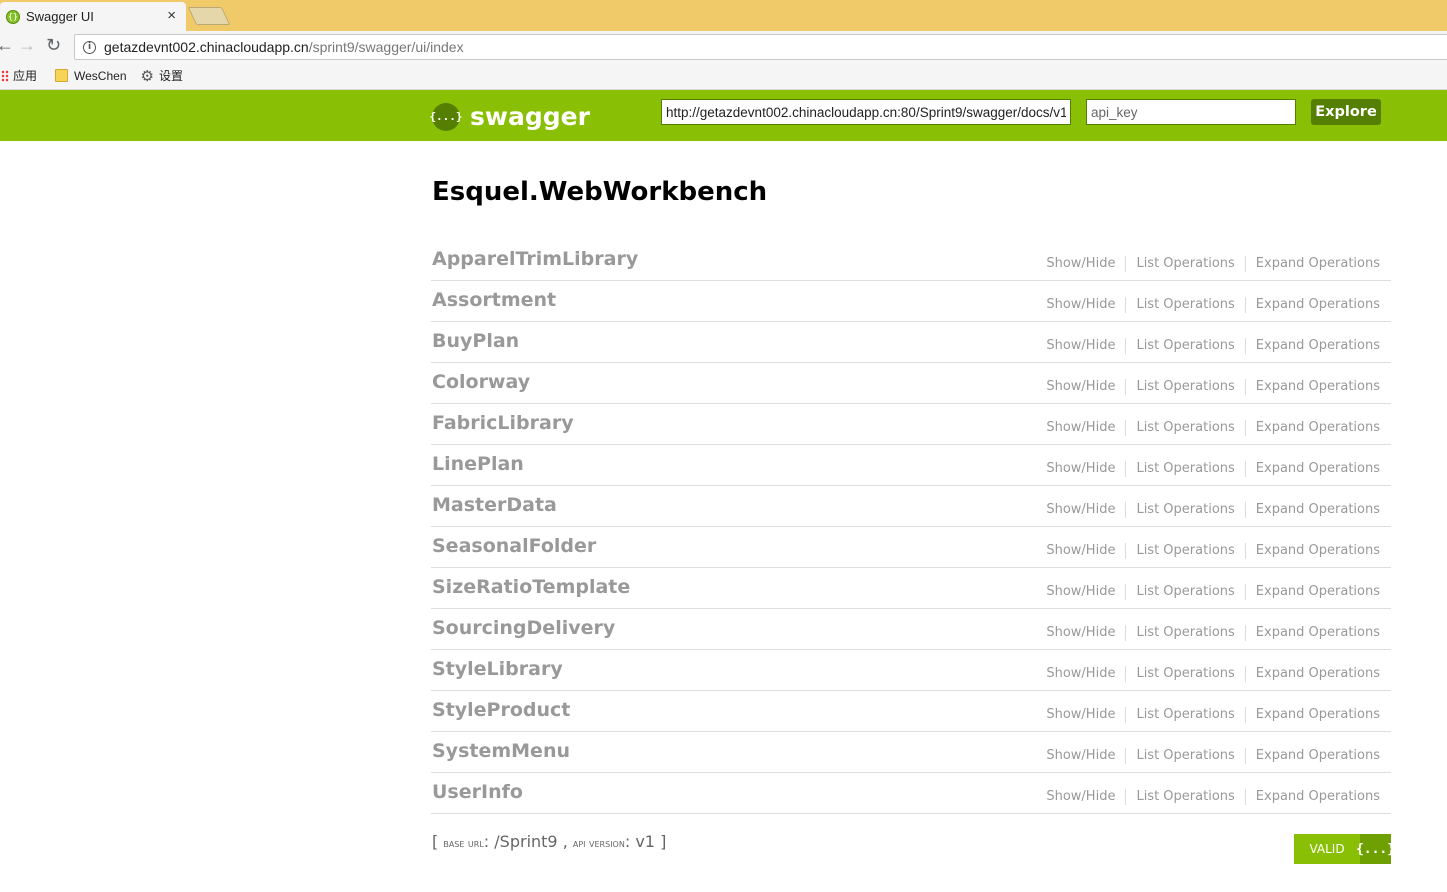 The width and height of the screenshot is (1447, 892). Describe the element at coordinates (1346, 112) in the screenshot. I see `explore-button: Explore` at that location.